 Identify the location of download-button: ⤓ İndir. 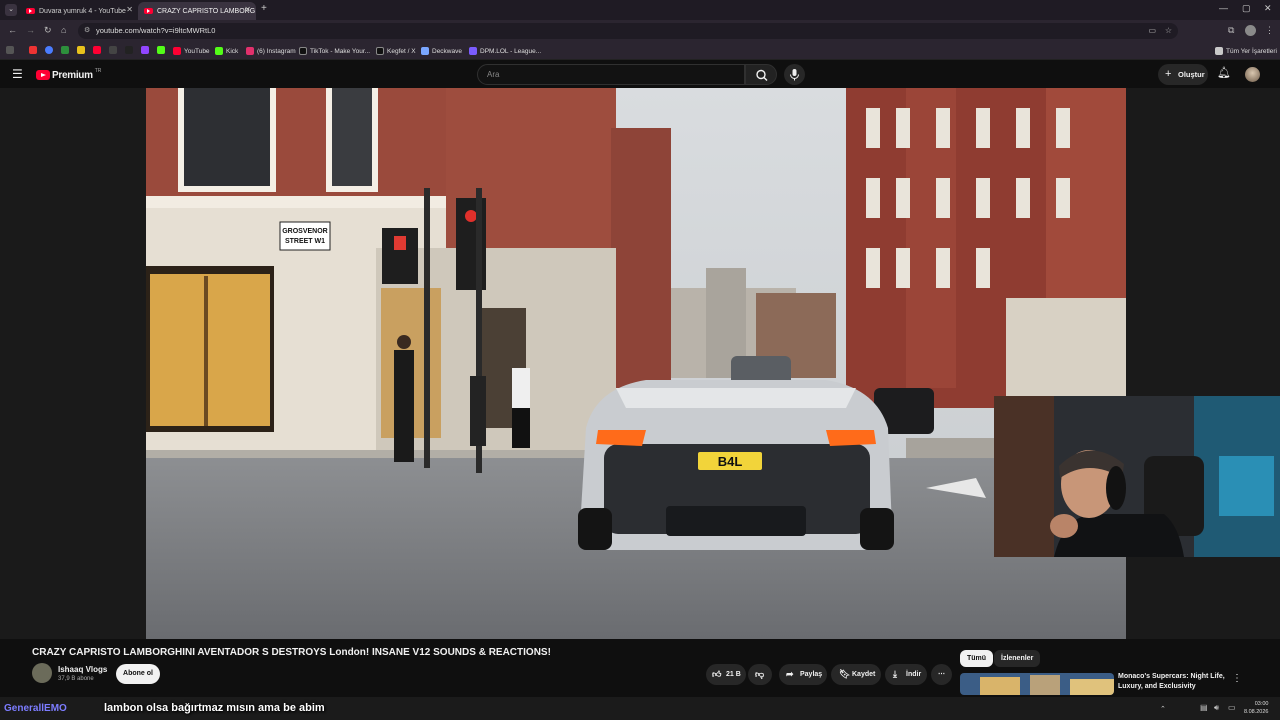
(906, 674).